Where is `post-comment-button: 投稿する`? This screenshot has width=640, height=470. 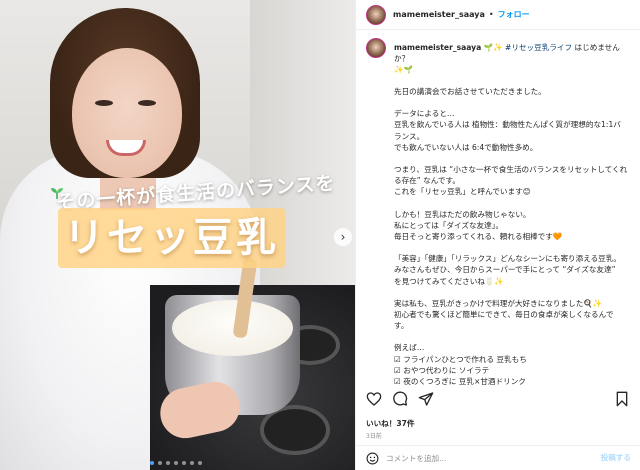
post-comment-button: 投稿する is located at coordinates (616, 457).